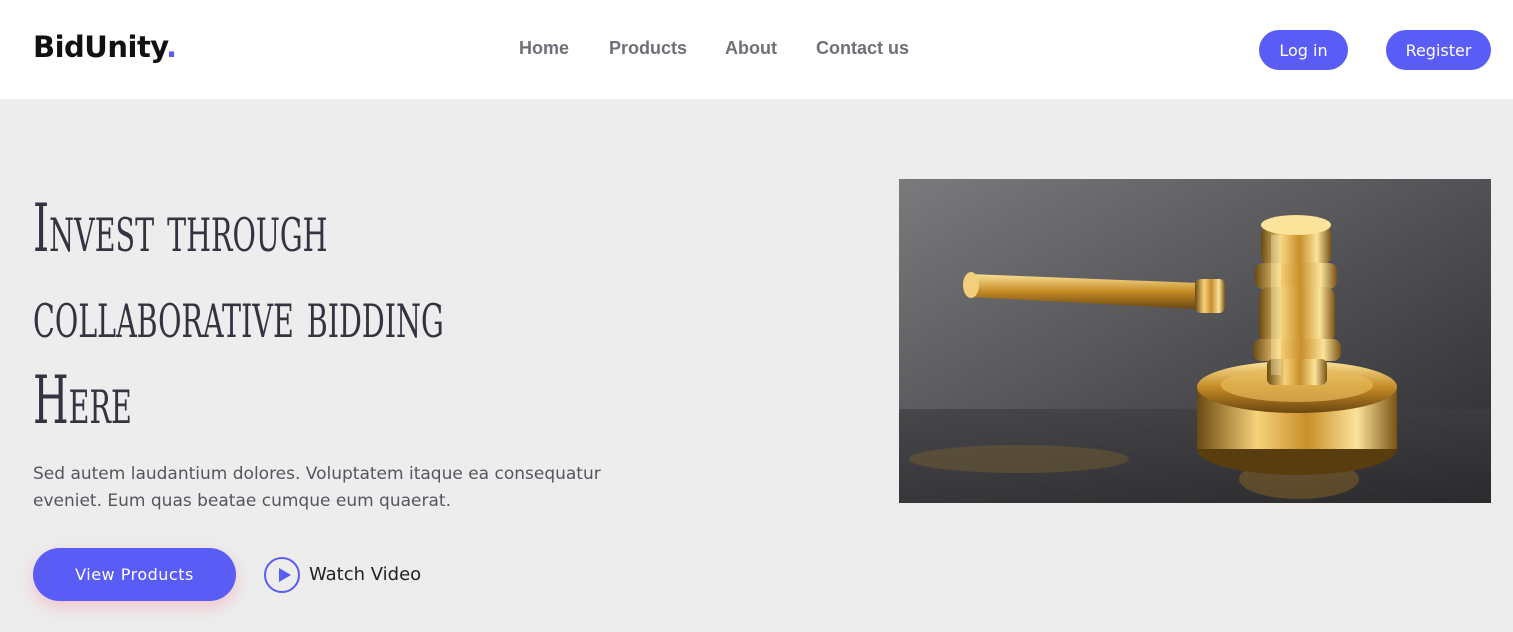  I want to click on view-products-button: View Products, so click(134, 574).